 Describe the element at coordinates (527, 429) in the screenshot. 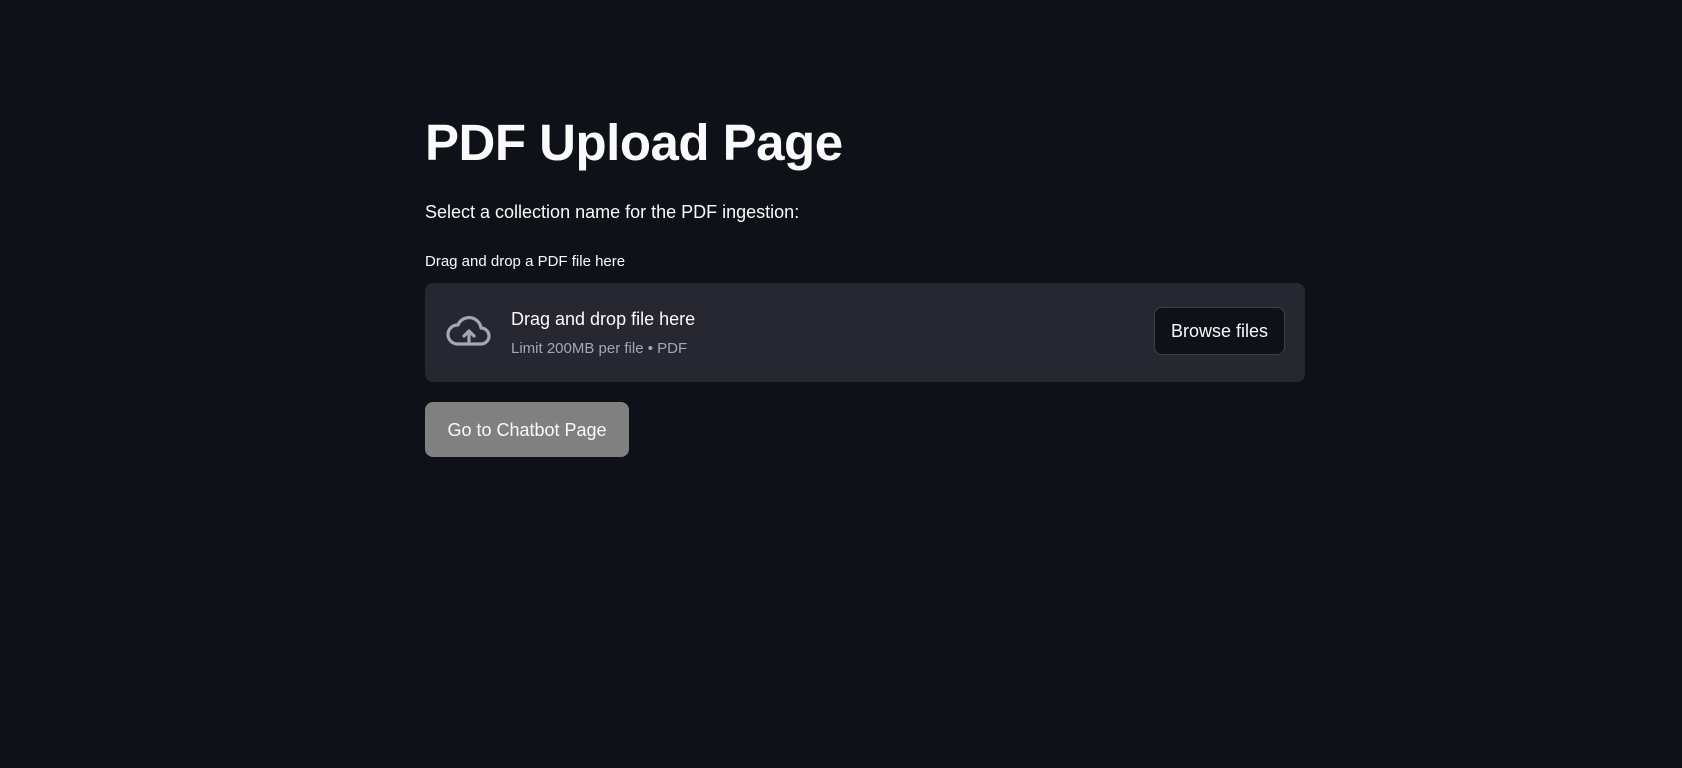

I see `go-to-chatbot-button: Go to Chatbot Page` at that location.